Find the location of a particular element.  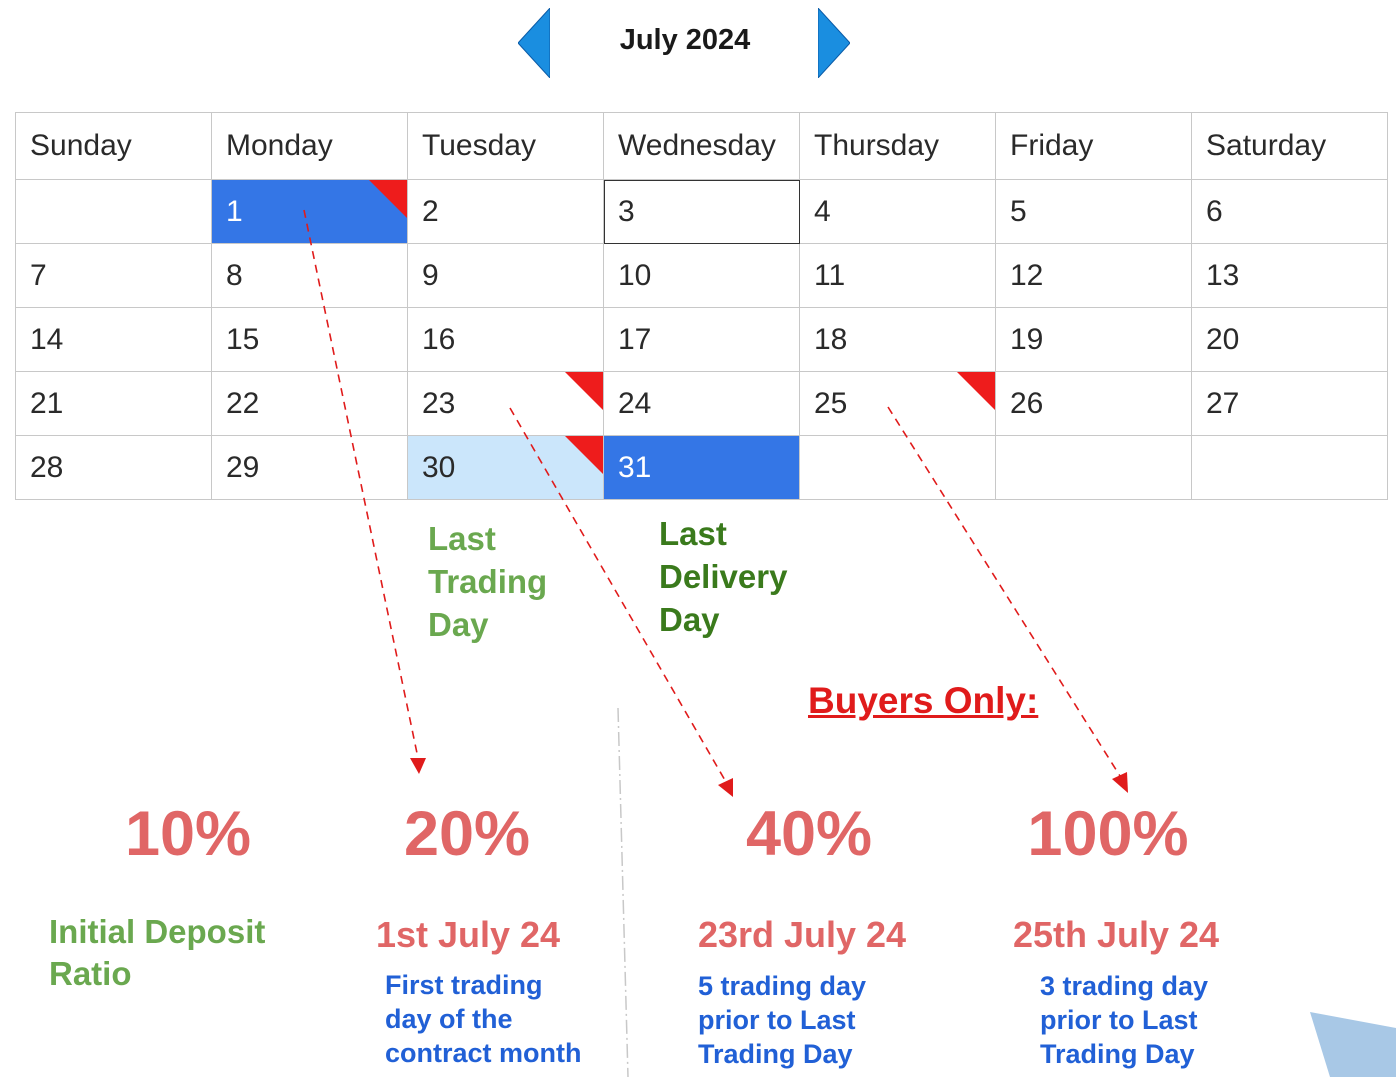

desc-line: 5 trading day is located at coordinates (782, 986).